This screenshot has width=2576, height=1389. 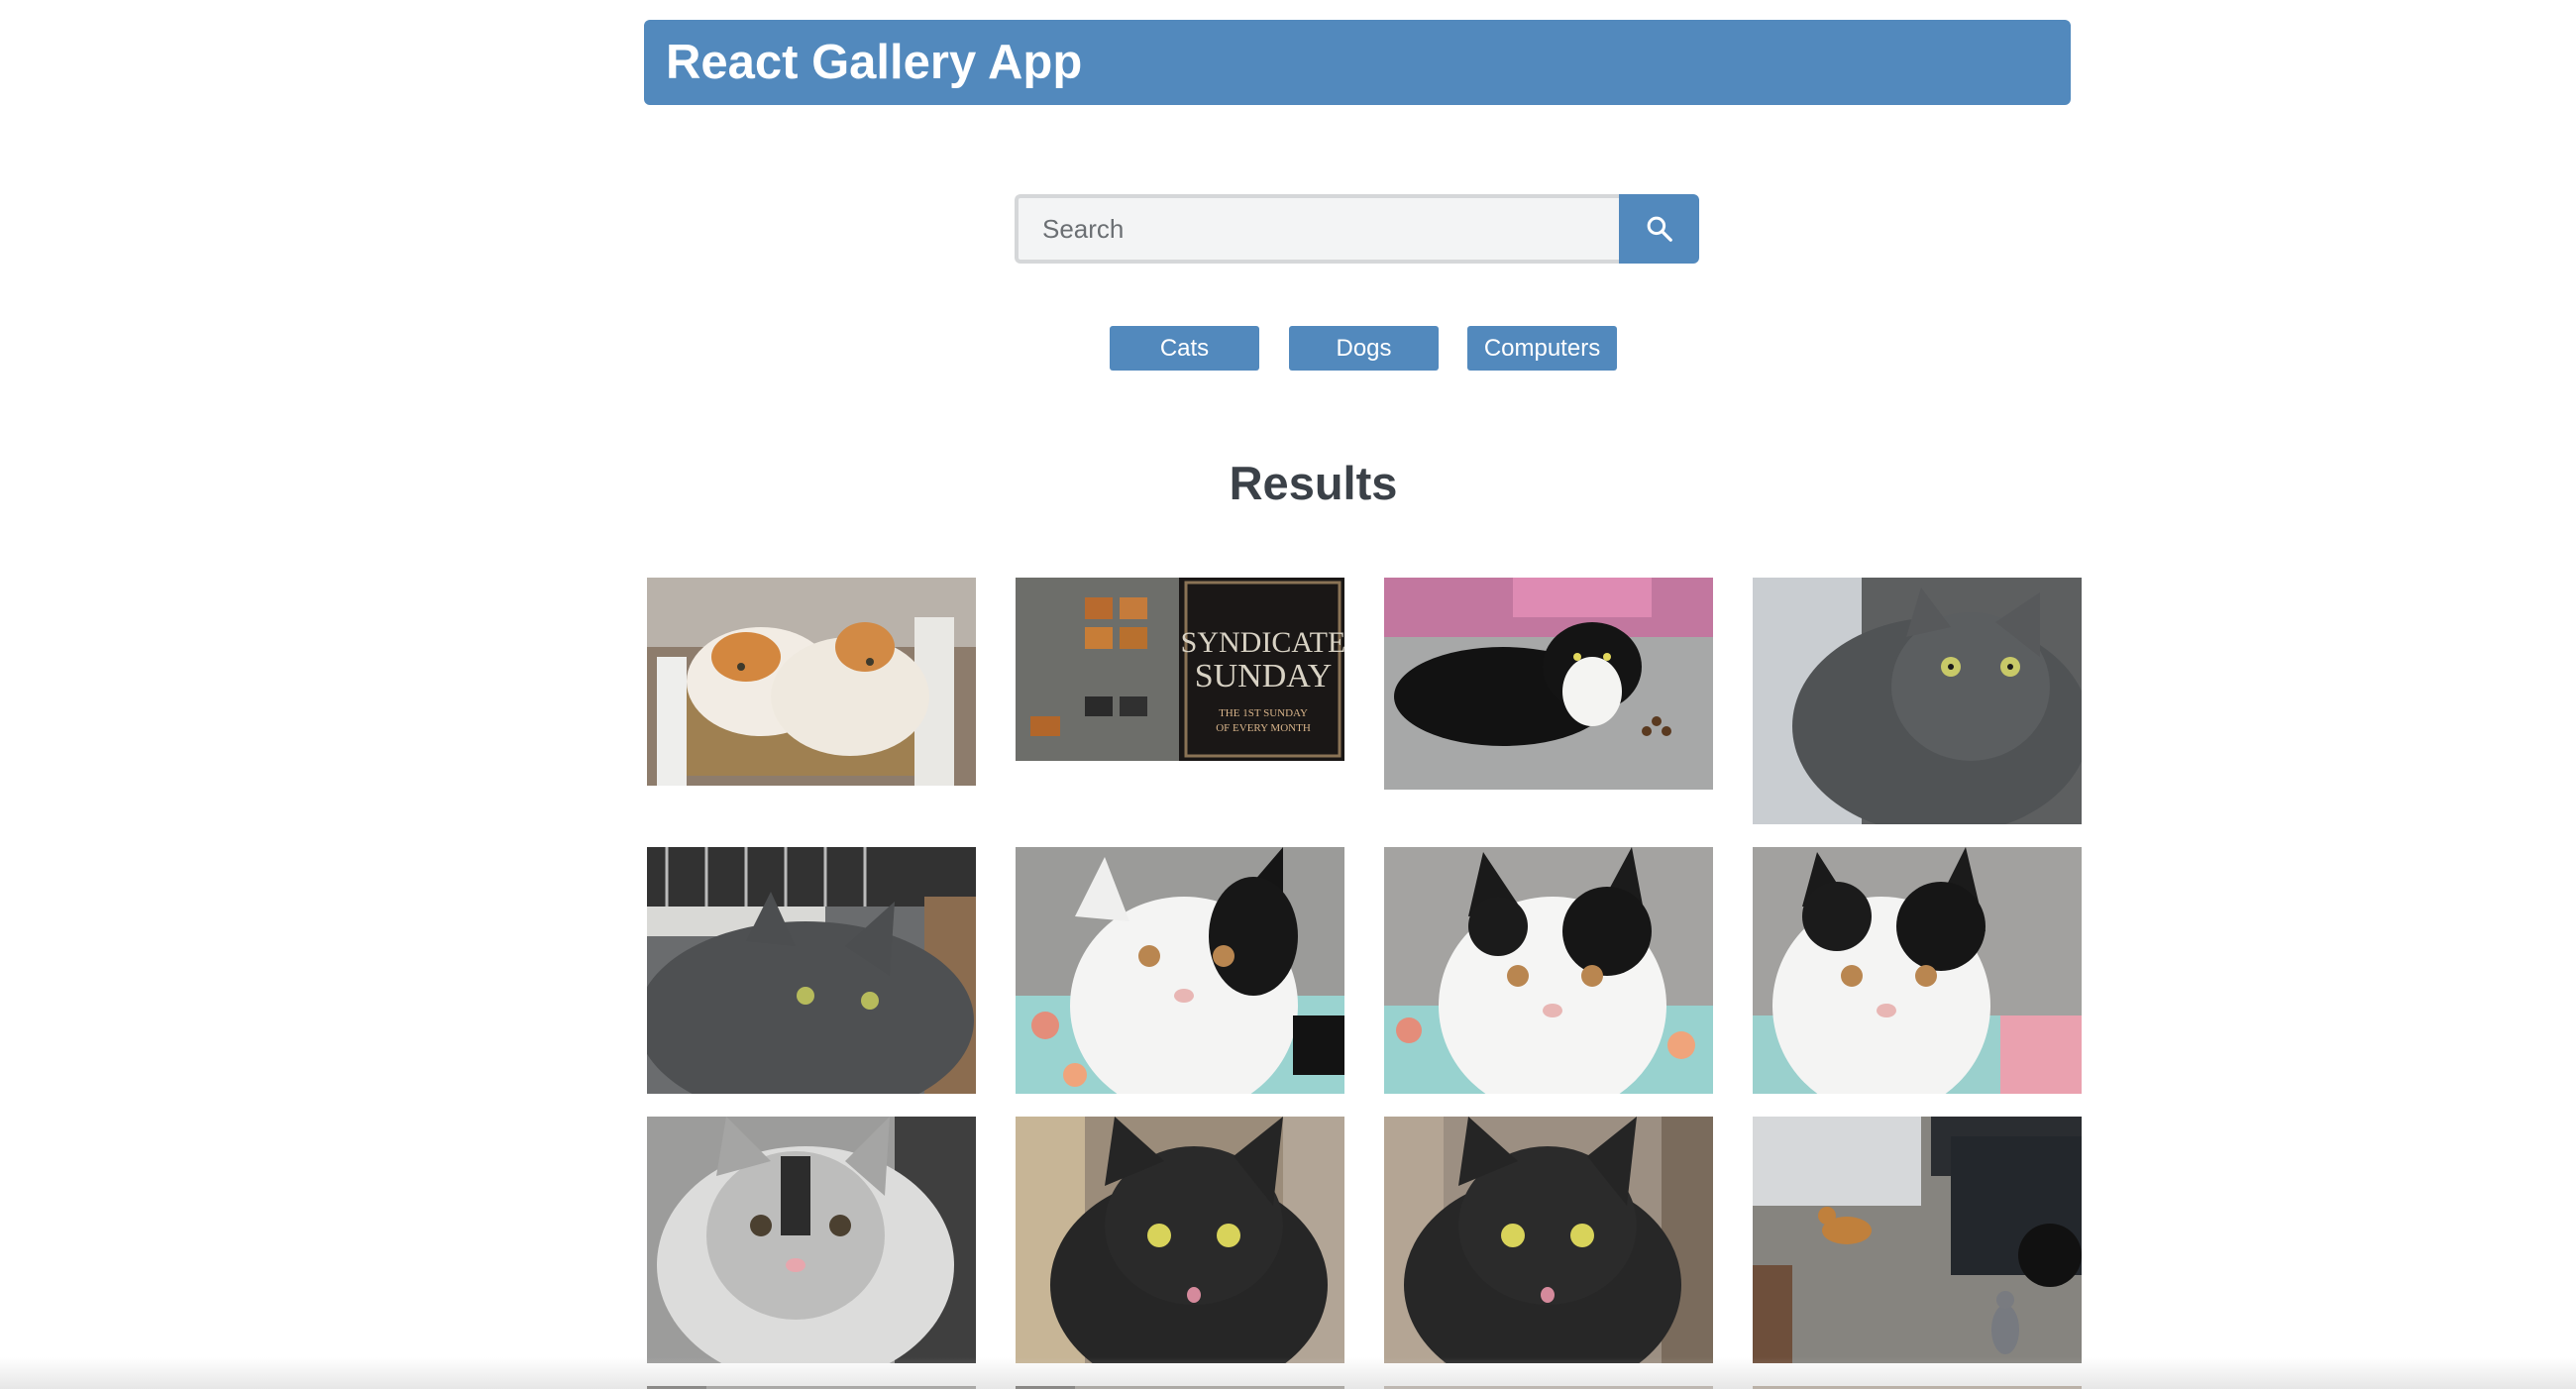 I want to click on search-input, so click(x=1318, y=229).